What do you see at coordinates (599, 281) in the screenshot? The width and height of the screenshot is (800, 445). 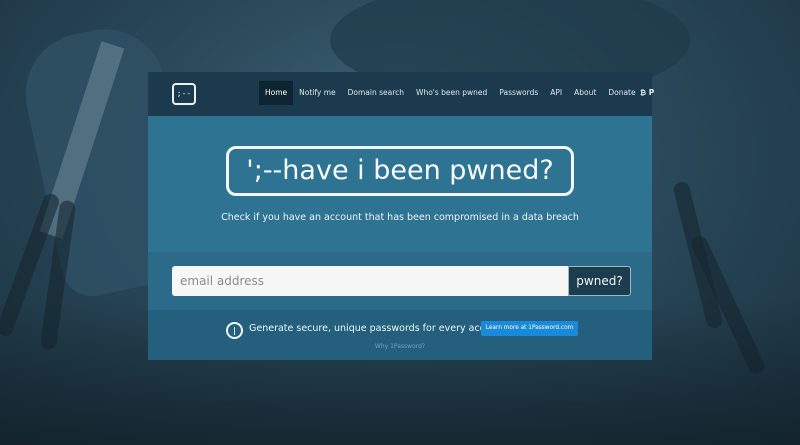 I see `pwned-button: pwned?` at bounding box center [599, 281].